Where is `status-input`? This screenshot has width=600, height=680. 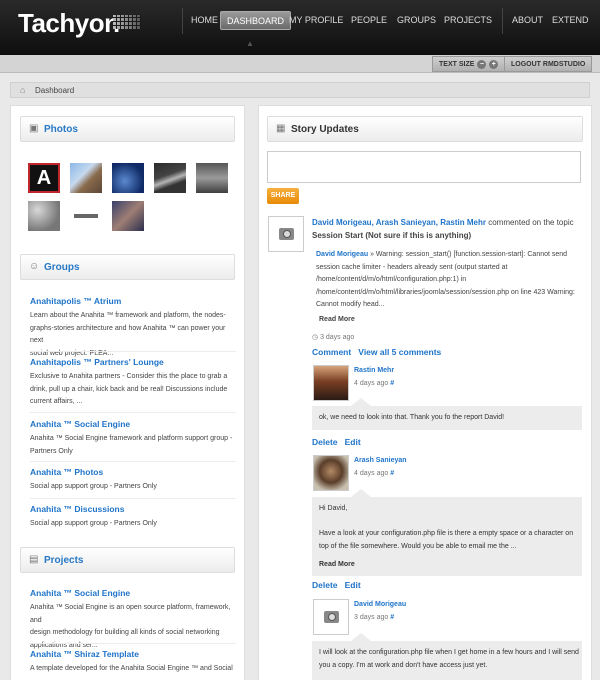 status-input is located at coordinates (424, 167).